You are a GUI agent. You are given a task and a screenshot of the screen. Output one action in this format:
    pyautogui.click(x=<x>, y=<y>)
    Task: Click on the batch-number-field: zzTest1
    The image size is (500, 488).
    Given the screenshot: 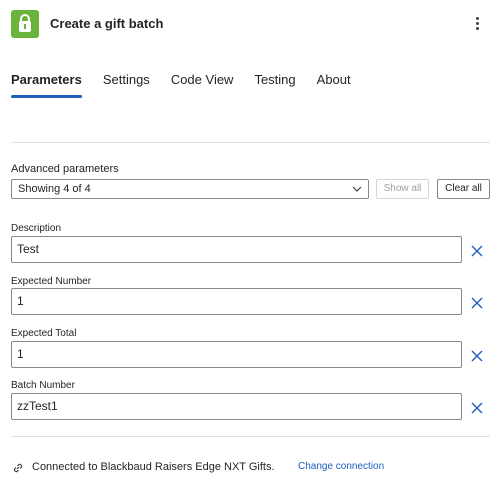 What is the action you would take?
    pyautogui.click(x=236, y=406)
    